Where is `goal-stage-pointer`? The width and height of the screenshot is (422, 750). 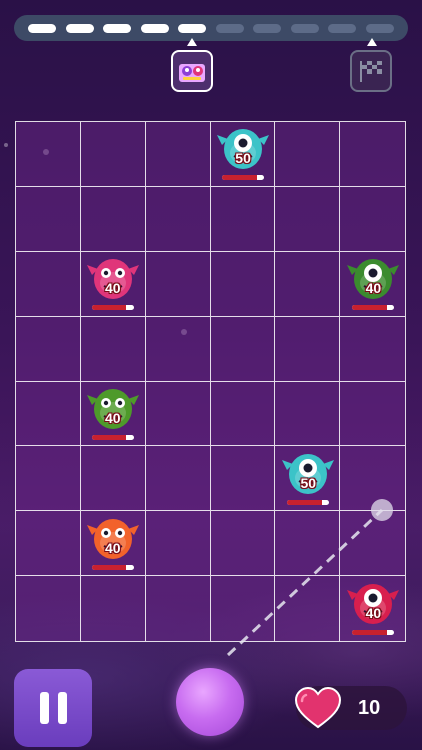
goal-stage-pointer is located at coordinates (372, 42).